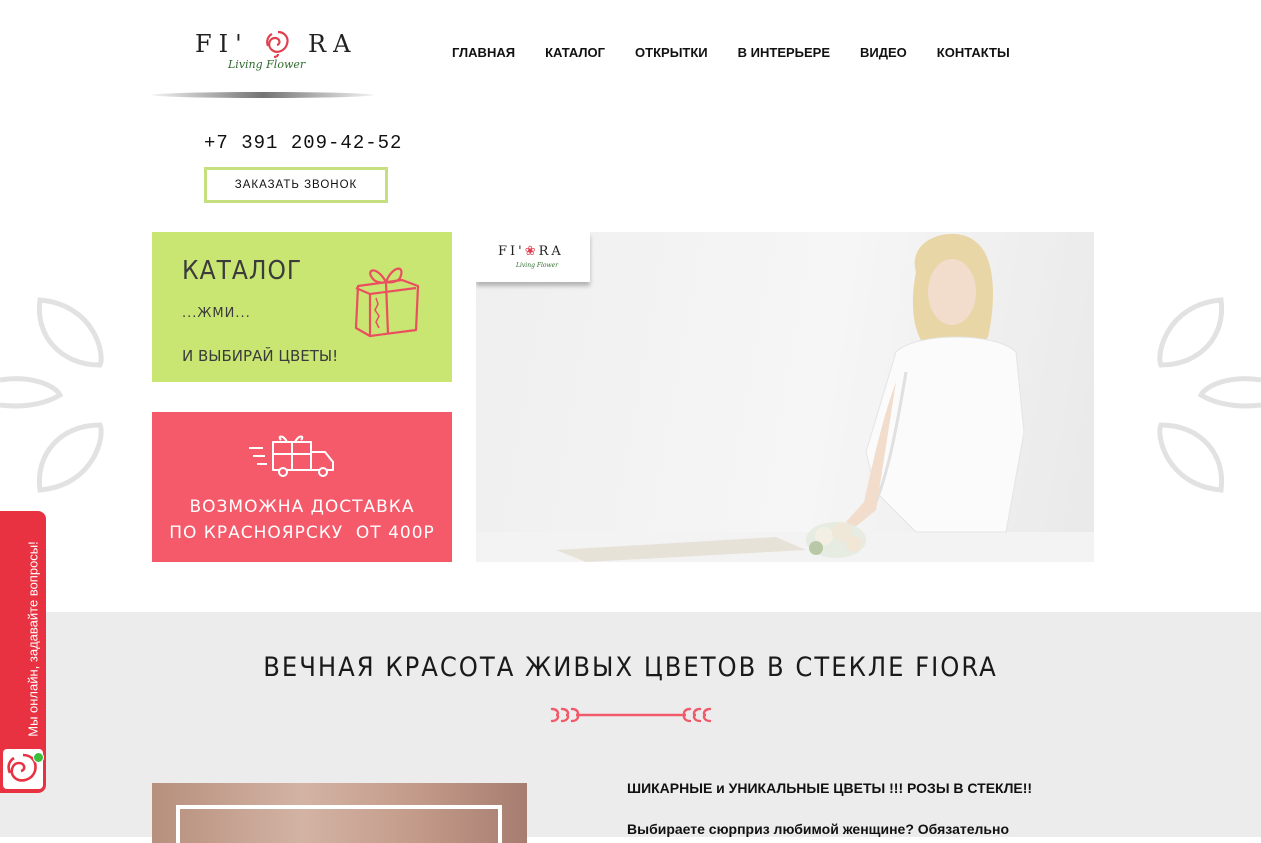  Describe the element at coordinates (52, 395) in the screenshot. I see `decorative-leaves-left` at that location.